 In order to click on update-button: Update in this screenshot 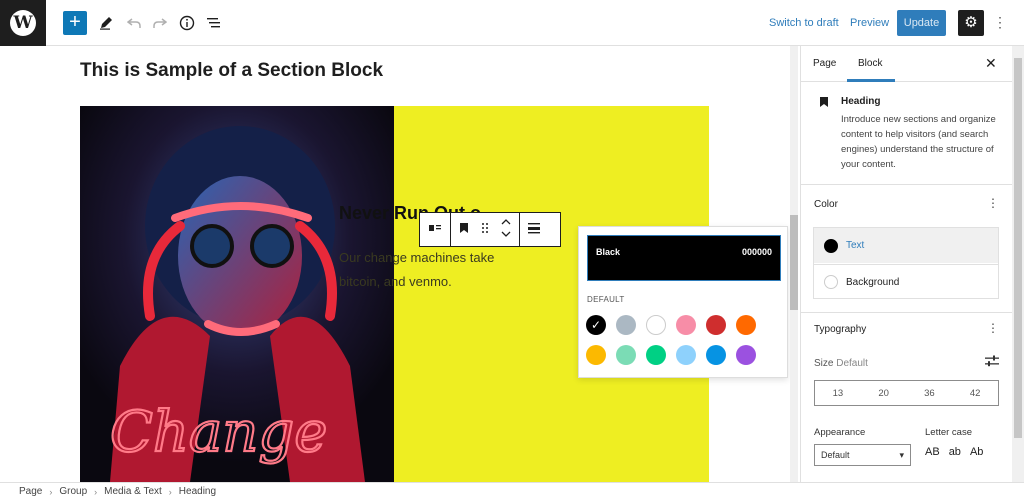, I will do `click(921, 23)`.